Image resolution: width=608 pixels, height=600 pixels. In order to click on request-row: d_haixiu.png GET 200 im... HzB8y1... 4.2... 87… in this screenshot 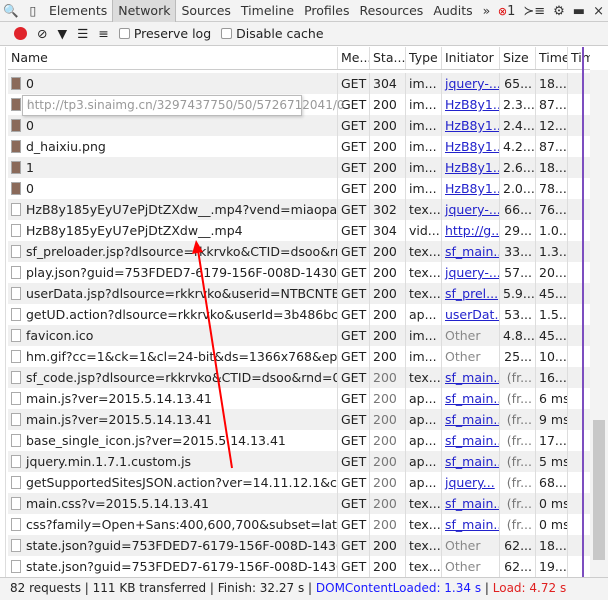, I will do `click(299, 146)`.